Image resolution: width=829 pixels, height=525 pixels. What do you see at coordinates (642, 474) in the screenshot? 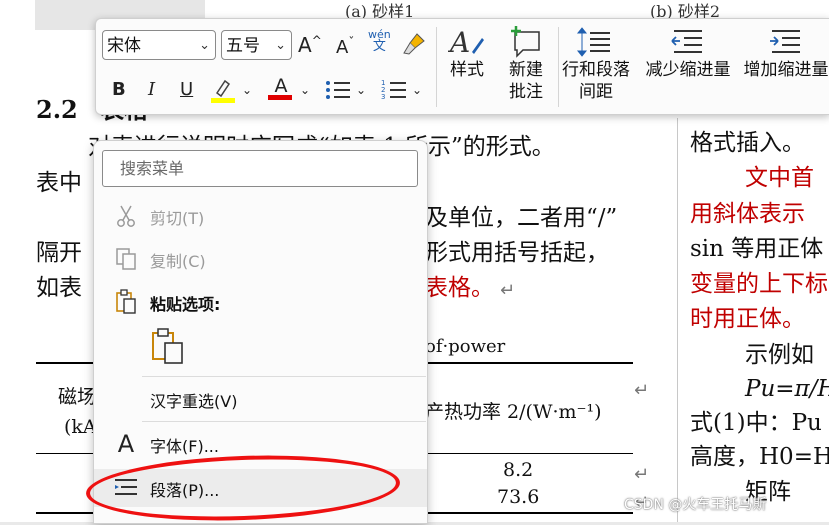
I see `return-mark-3: ↵` at bounding box center [642, 474].